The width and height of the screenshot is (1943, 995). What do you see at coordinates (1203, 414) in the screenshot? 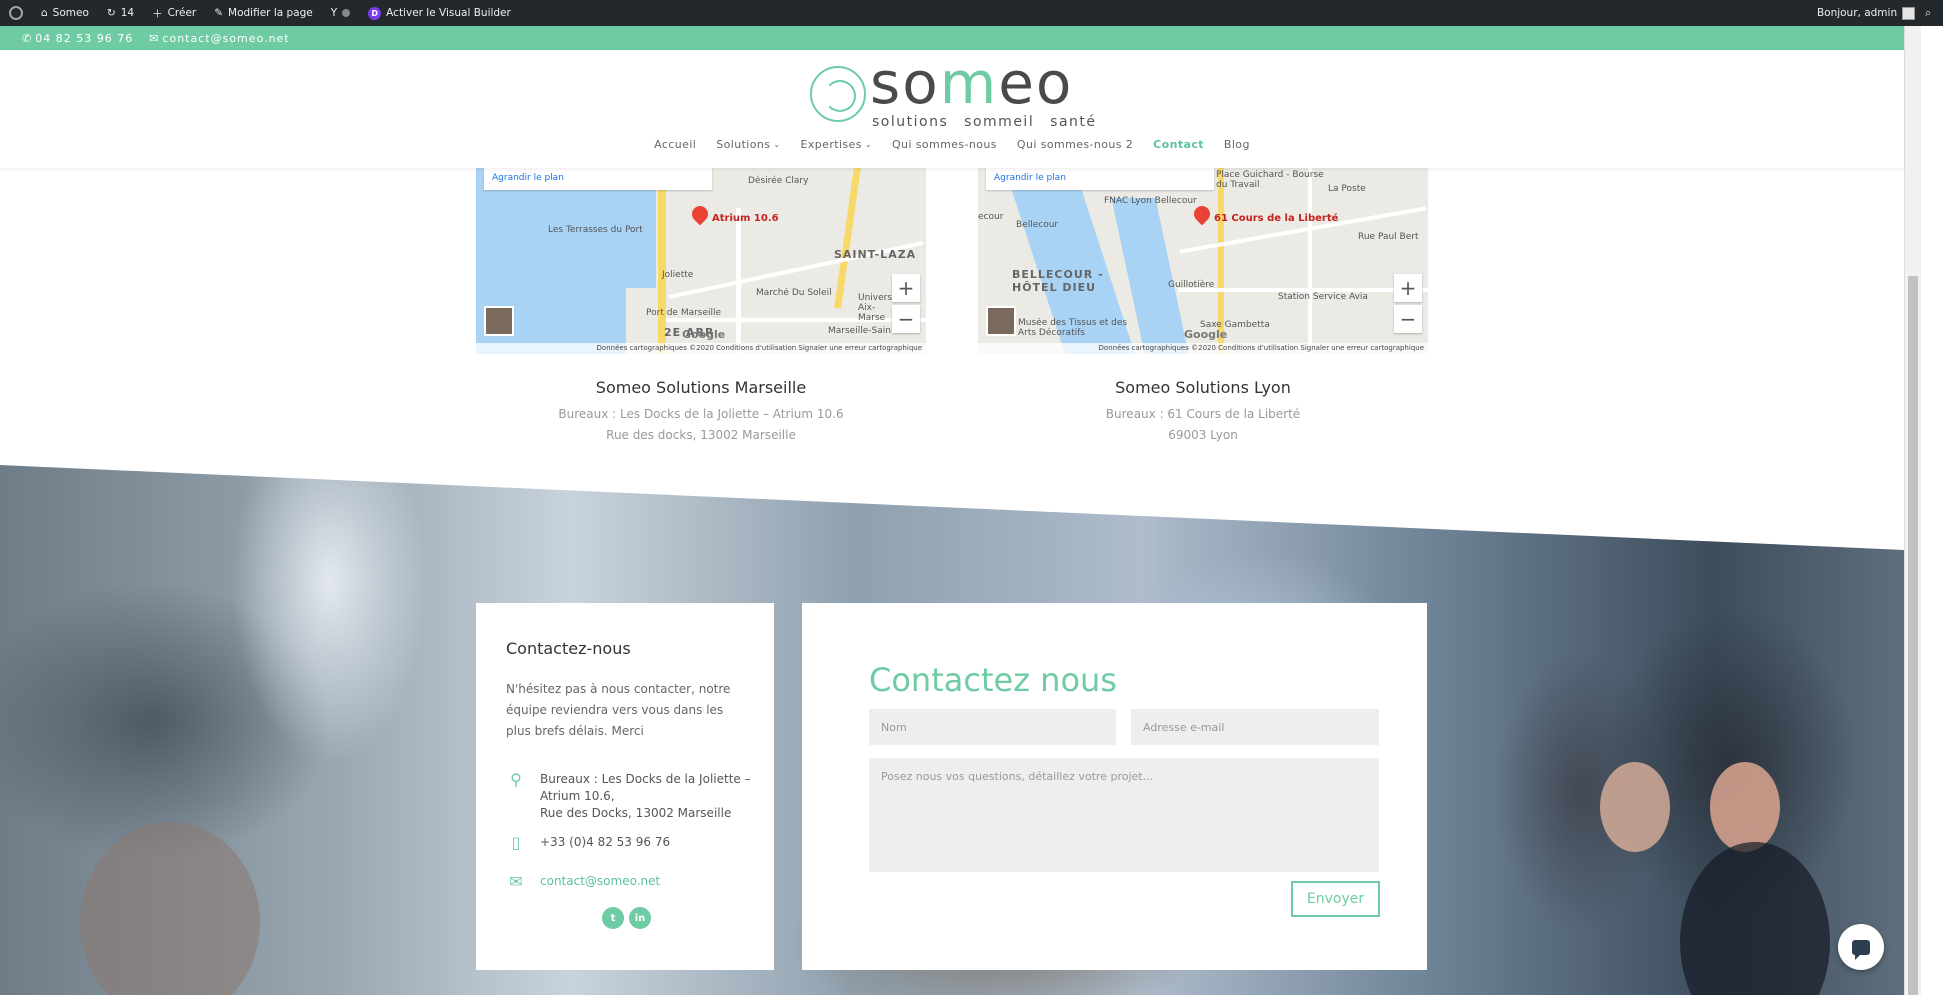
I see `office-address-line: Bureaux : 61 Cours de la Liberté` at bounding box center [1203, 414].